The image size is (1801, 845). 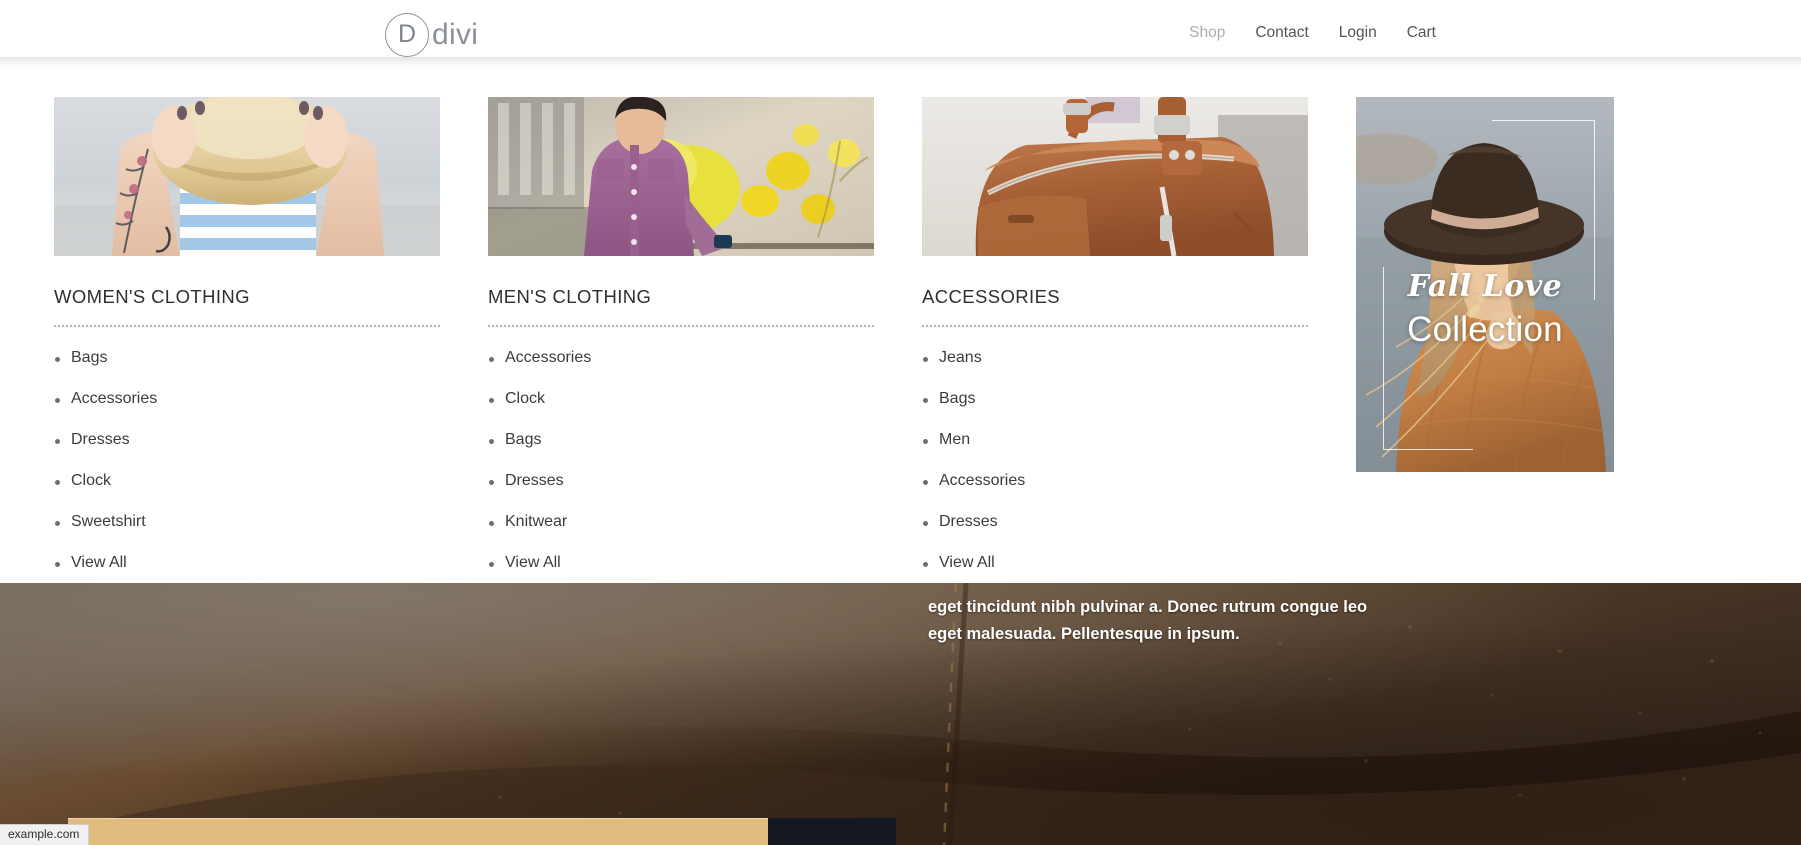 I want to click on primary-cta-button, so click(x=418, y=831).